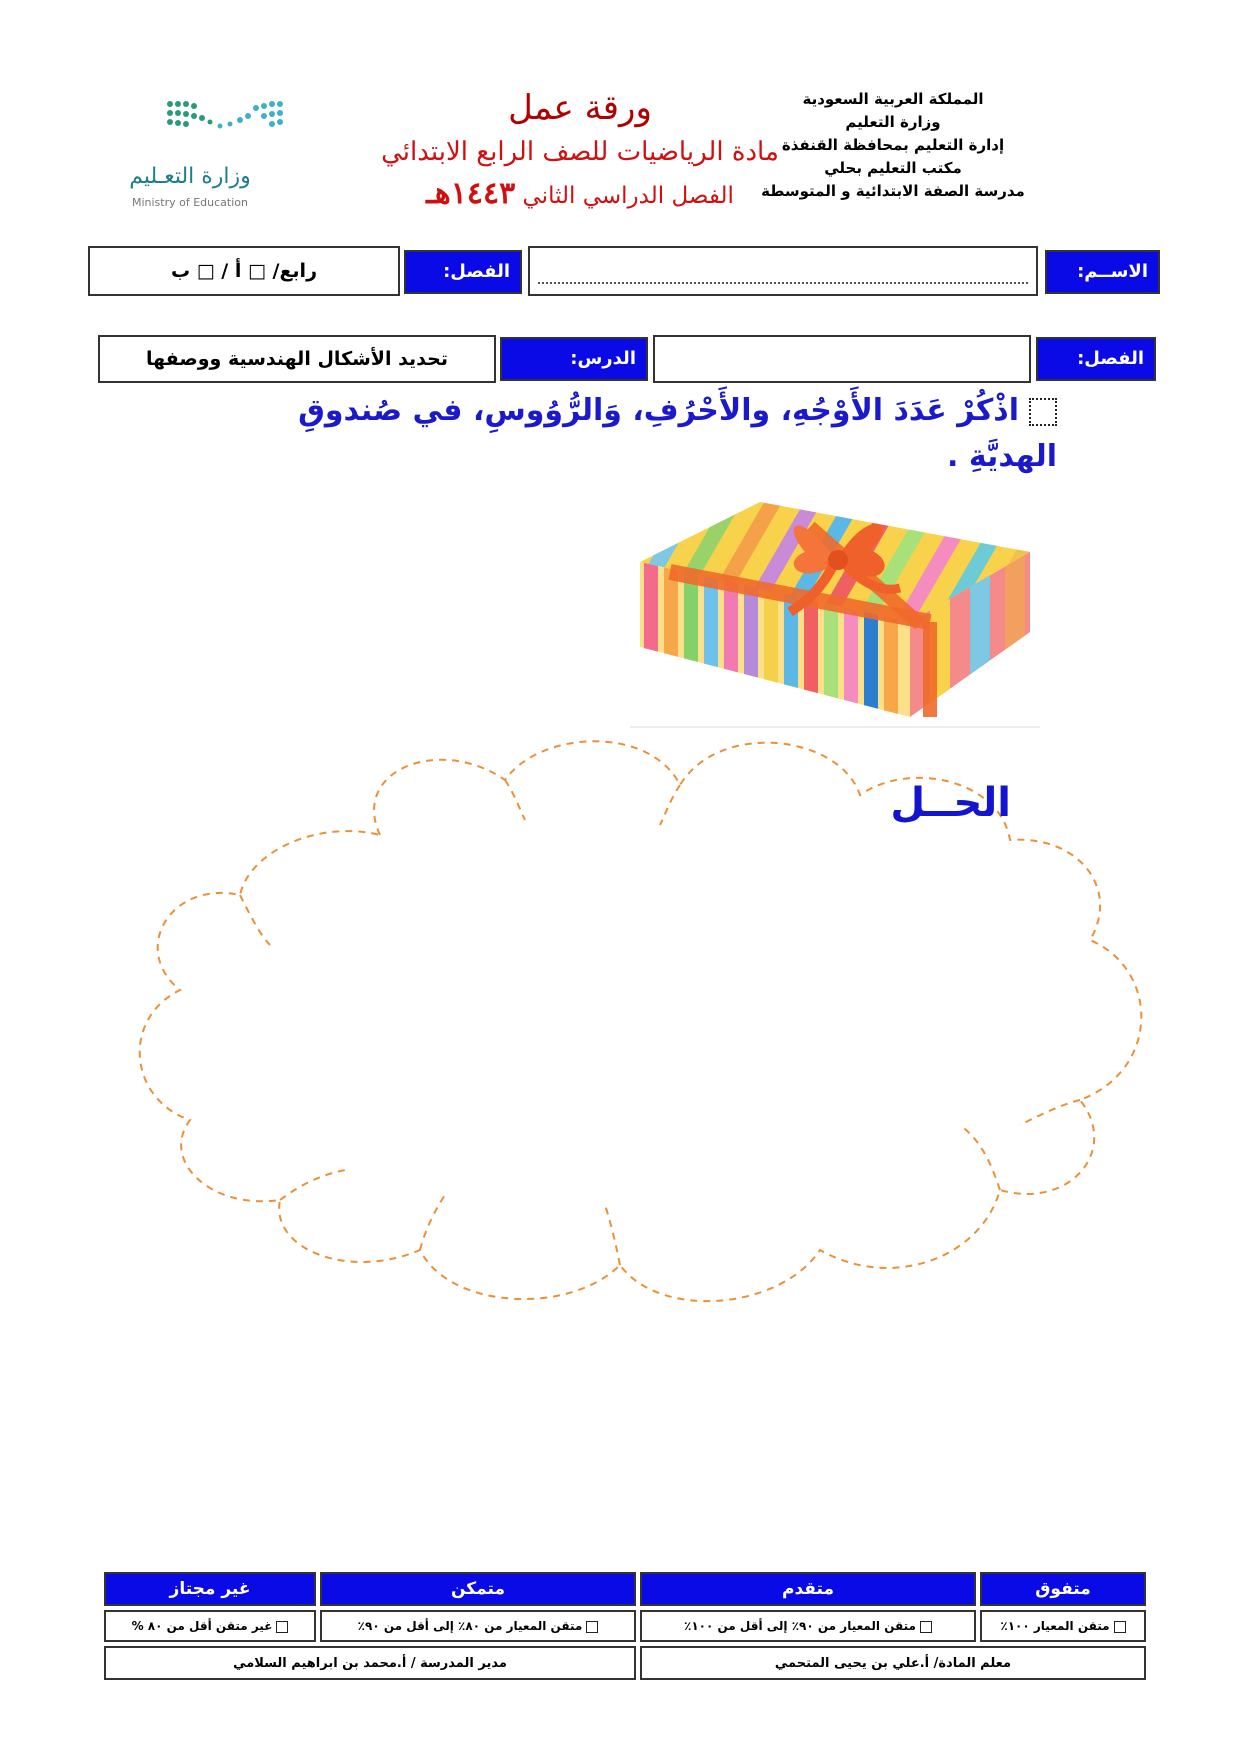 This screenshot has height=1755, width=1241. I want to click on criteria-not-passed-text: غير متقن أقل من ٨٠ %, so click(202, 1626).